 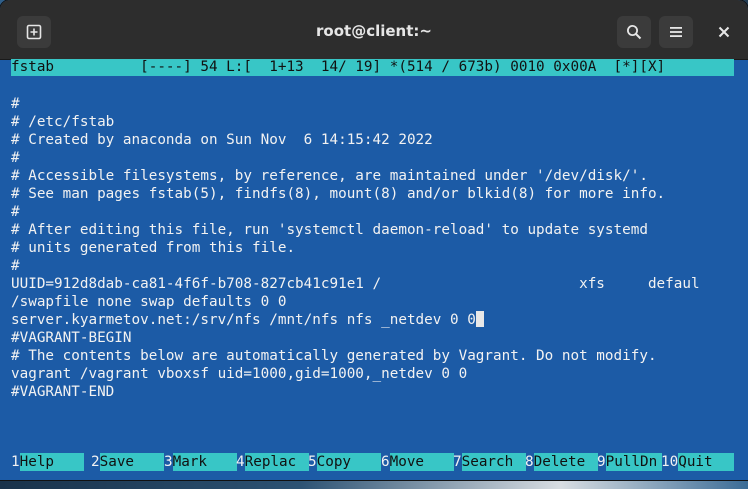 I want to click on fkey-pulldown: 9PullDn, so click(x=629, y=462).